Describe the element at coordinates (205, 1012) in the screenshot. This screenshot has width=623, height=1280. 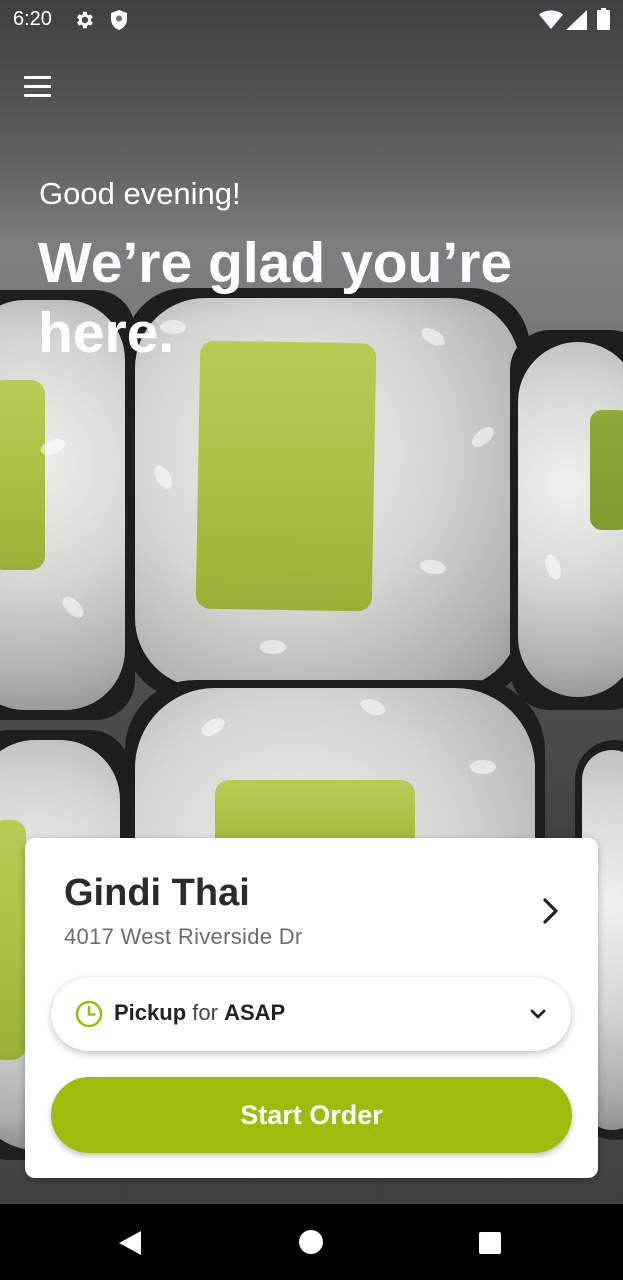
I see `order-mode-connector: for` at that location.